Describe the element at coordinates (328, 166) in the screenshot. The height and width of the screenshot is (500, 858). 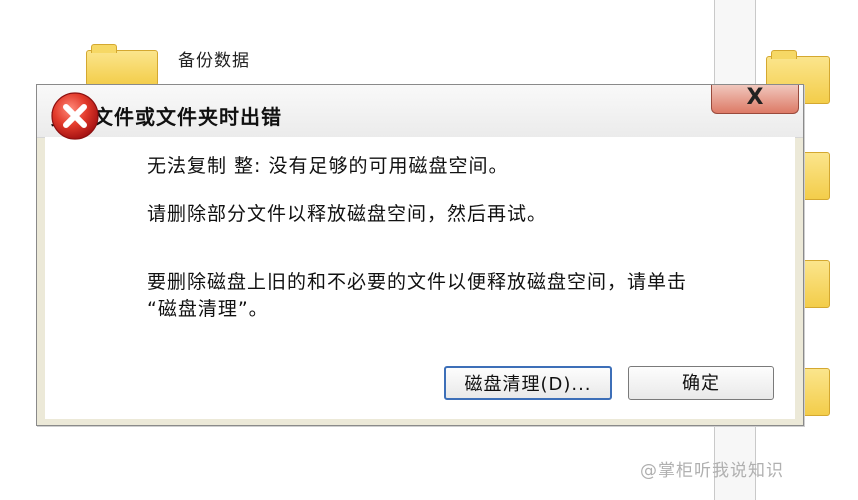
I see `error-message-line-1: 无法复制 整: 没有足够的可用磁盘空间。` at that location.